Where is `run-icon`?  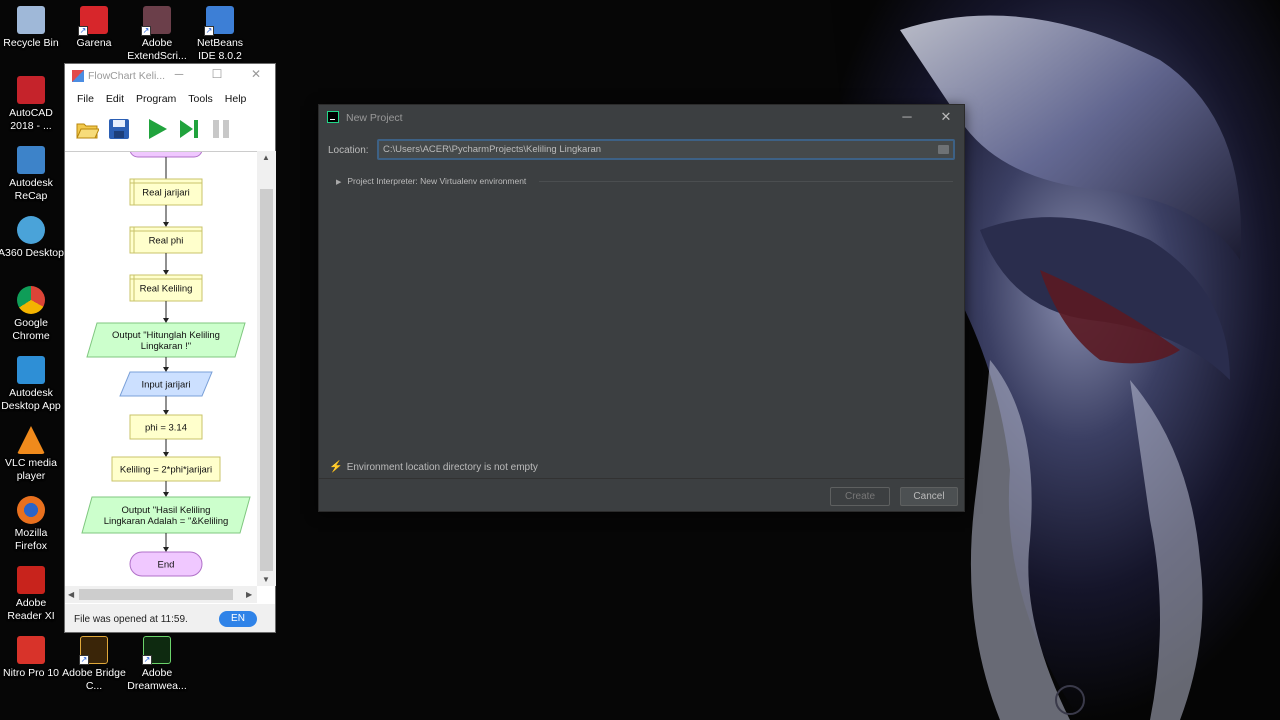 run-icon is located at coordinates (157, 129).